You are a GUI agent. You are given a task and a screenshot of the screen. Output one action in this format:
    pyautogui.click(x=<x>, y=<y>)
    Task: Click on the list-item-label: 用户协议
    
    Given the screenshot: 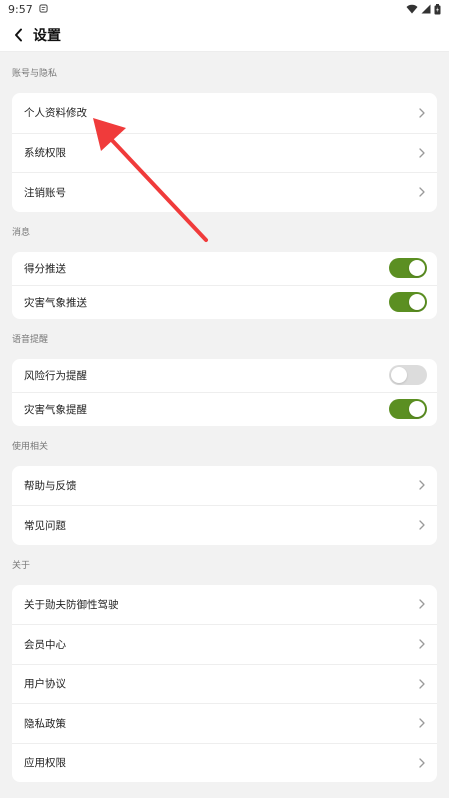 What is the action you would take?
    pyautogui.click(x=45, y=684)
    